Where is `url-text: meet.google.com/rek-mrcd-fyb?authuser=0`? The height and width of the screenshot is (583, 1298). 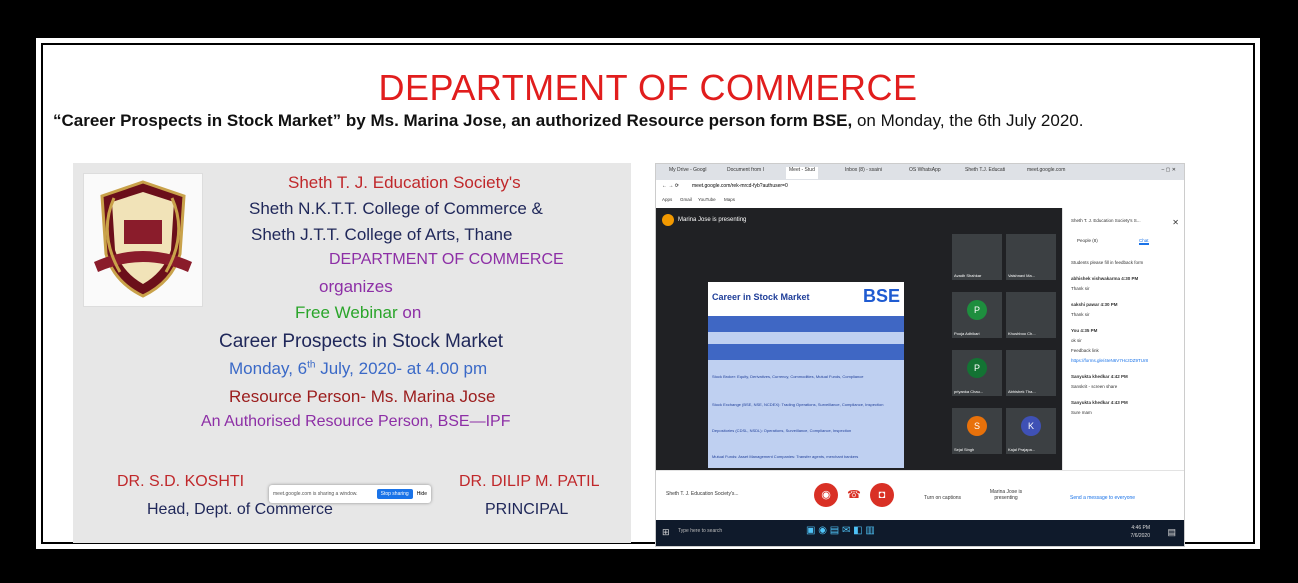 url-text: meet.google.com/rek-mrcd-fyb?authuser=0 is located at coordinates (740, 186).